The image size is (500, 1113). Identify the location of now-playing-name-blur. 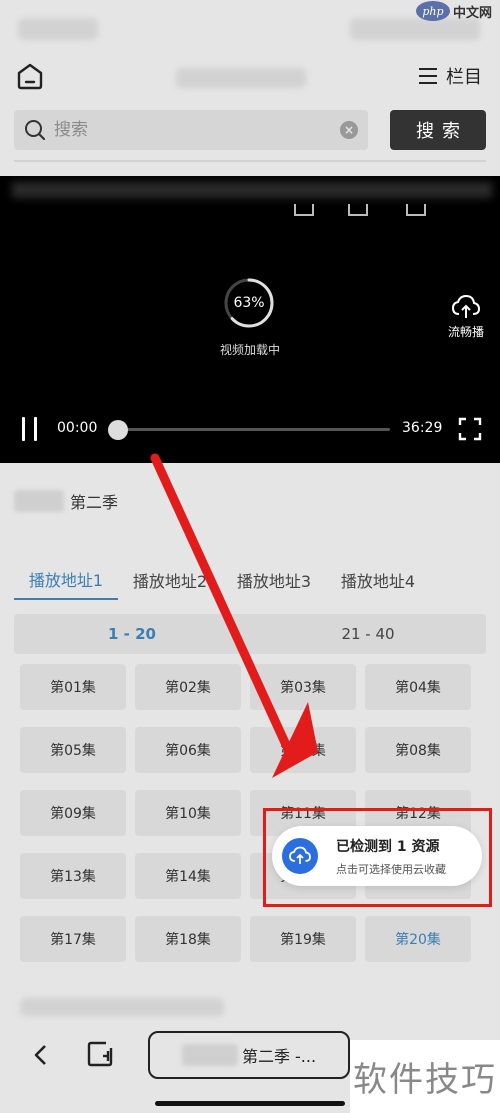
(209, 1055).